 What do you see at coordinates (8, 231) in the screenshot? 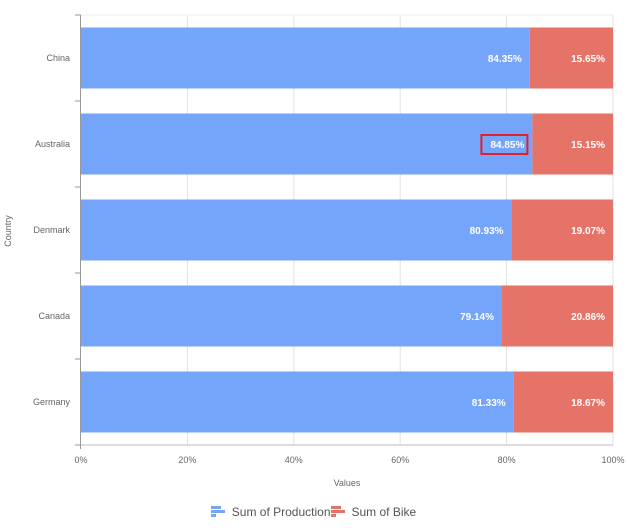
I see `y-axis-title: Country` at bounding box center [8, 231].